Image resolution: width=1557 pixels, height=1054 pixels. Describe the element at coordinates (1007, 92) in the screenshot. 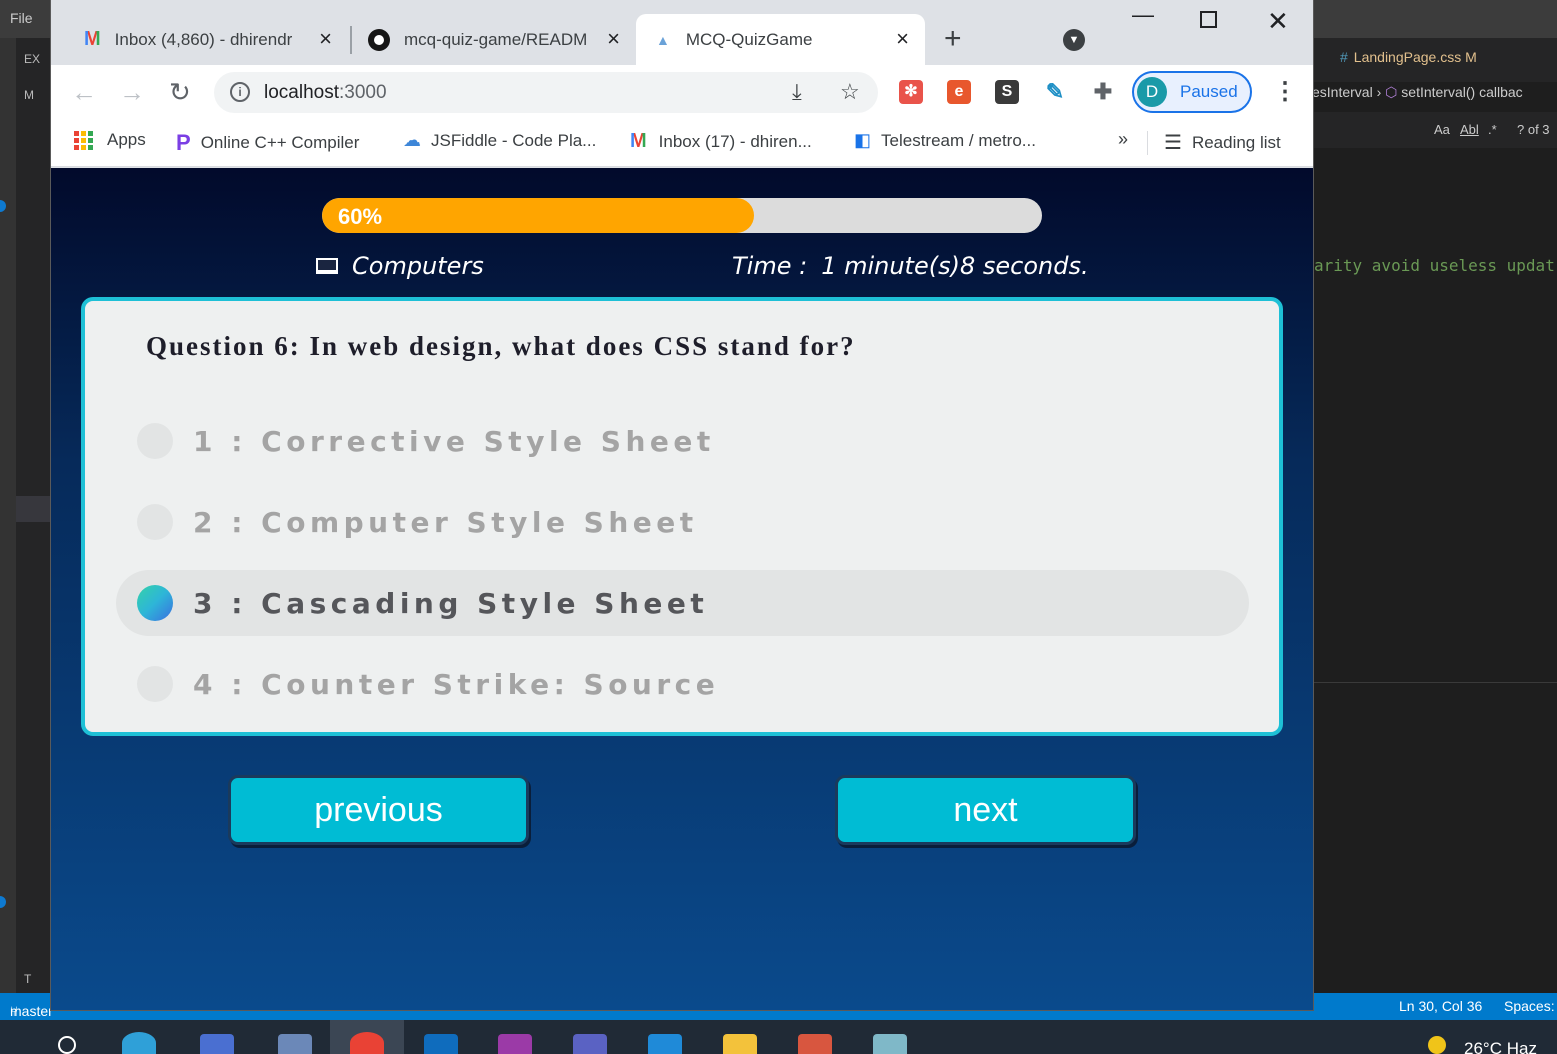

I see `extension-s-icon: S` at that location.